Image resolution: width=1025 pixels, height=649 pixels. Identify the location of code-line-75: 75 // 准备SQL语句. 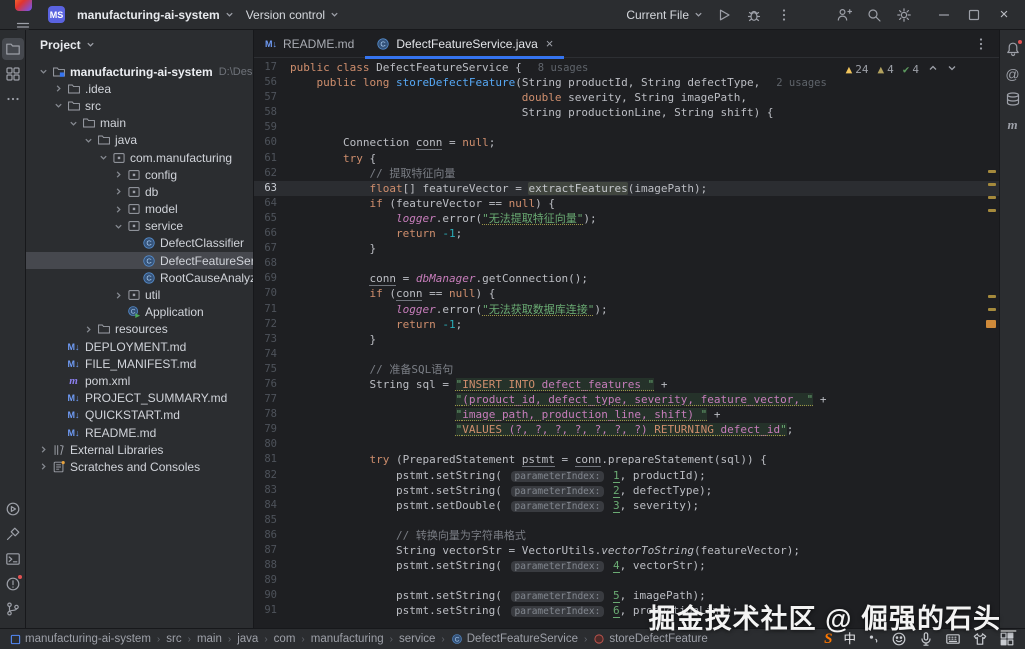
(626, 369).